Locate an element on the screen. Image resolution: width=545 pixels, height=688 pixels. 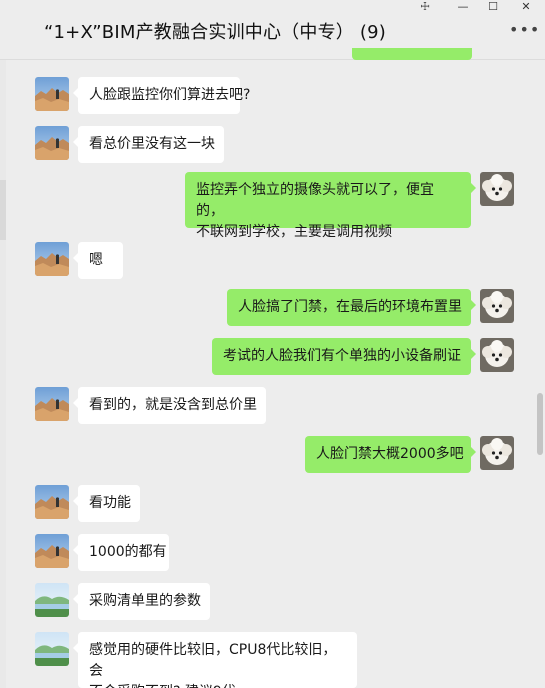
maximize-icon: ☐ is located at coordinates (493, 7).